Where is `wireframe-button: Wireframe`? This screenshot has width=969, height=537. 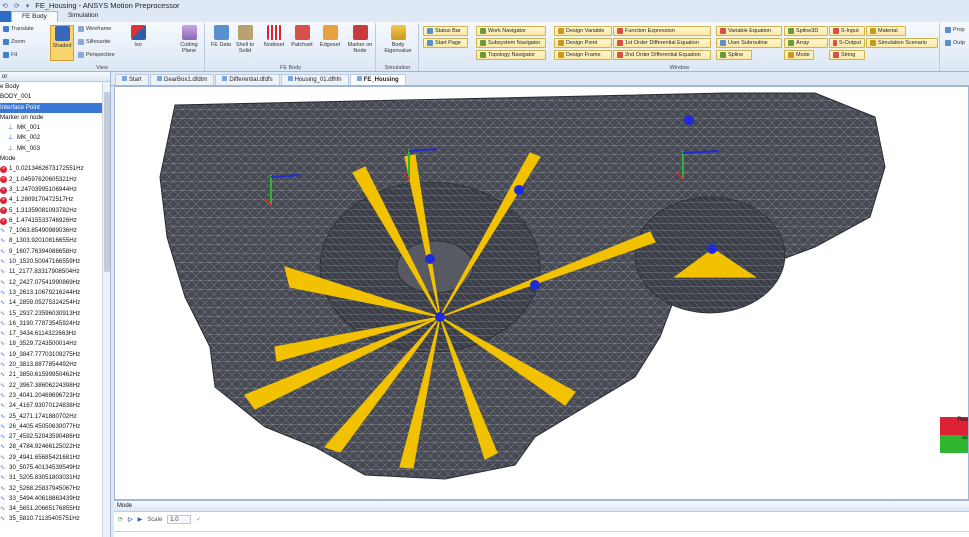
wireframe-button: Wireframe is located at coordinates (94, 29).